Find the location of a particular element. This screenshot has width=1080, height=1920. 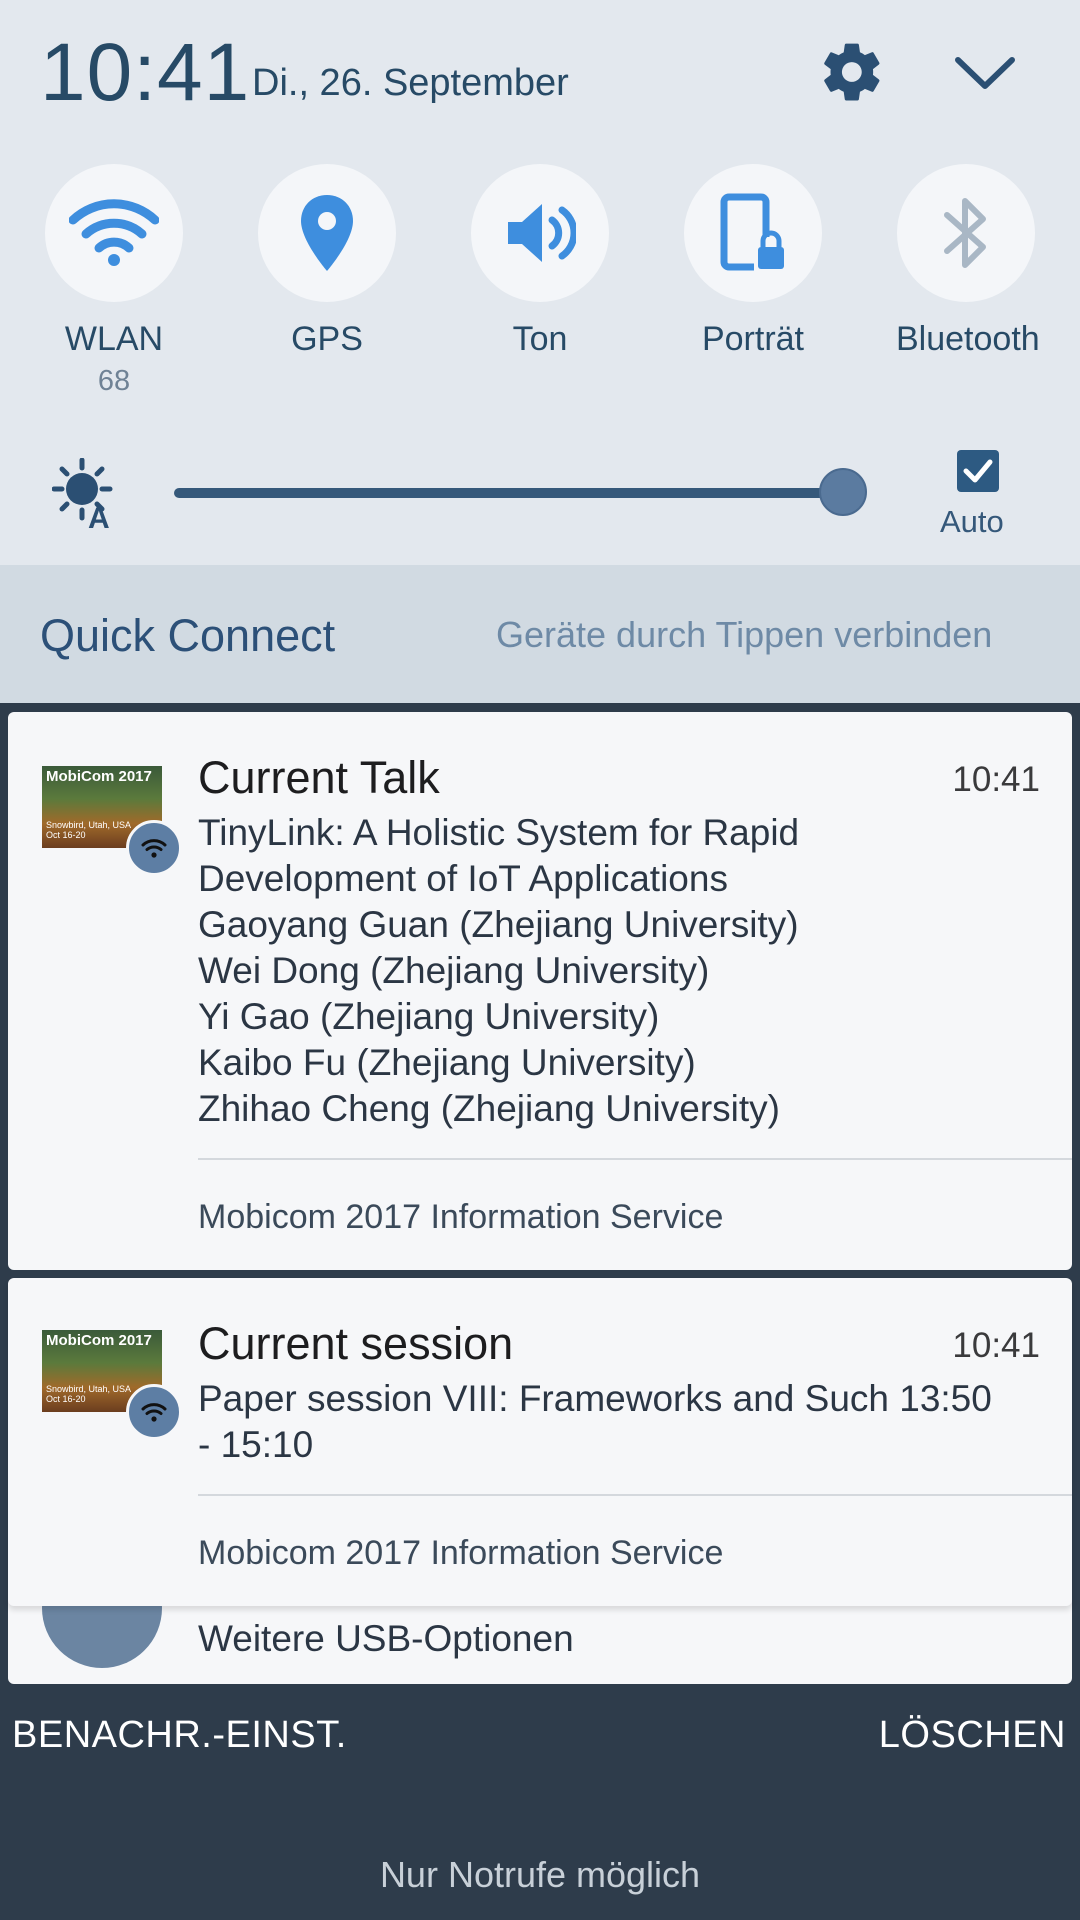

tile-rotation: Porträt is located at coordinates (753, 261).